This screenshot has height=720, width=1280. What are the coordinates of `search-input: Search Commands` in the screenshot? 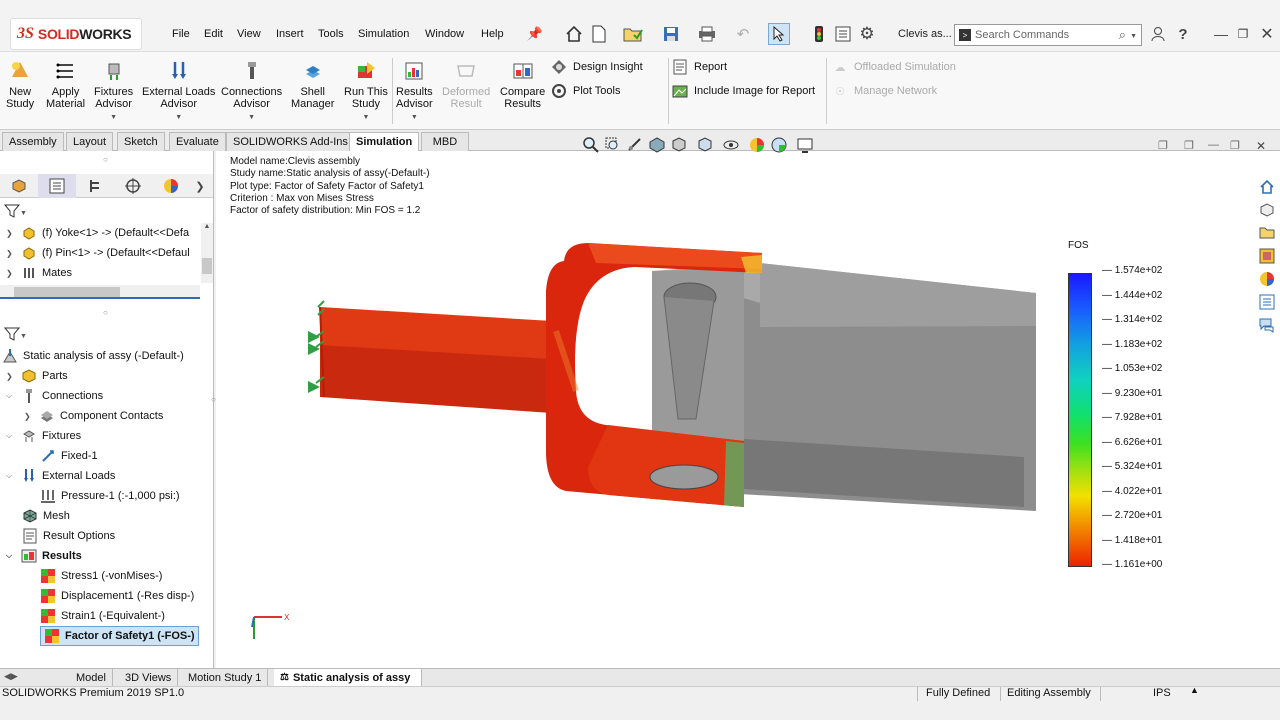 It's located at (1045, 35).